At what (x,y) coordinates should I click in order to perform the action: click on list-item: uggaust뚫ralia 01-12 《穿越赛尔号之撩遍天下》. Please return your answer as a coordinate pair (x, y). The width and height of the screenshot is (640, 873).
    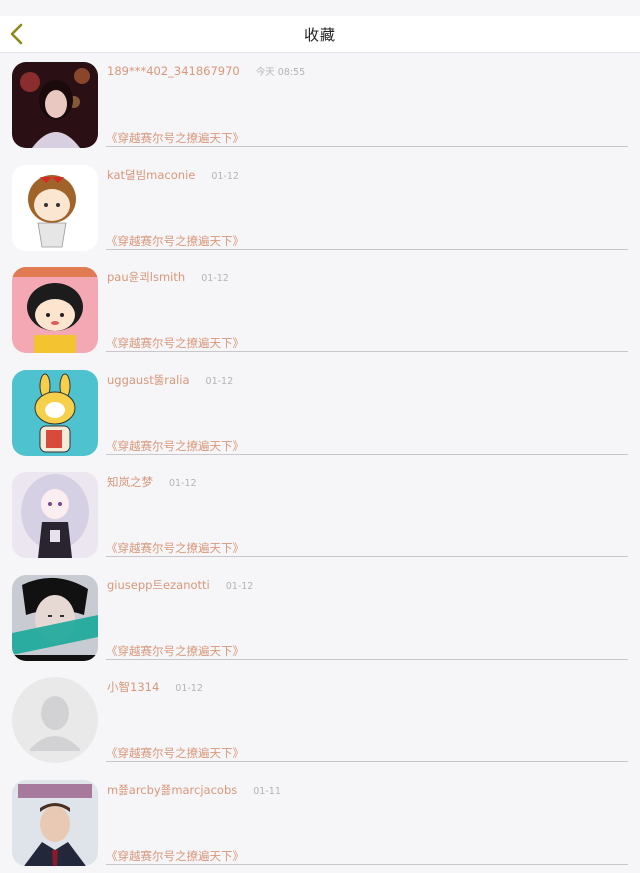
    Looking at the image, I should click on (320, 412).